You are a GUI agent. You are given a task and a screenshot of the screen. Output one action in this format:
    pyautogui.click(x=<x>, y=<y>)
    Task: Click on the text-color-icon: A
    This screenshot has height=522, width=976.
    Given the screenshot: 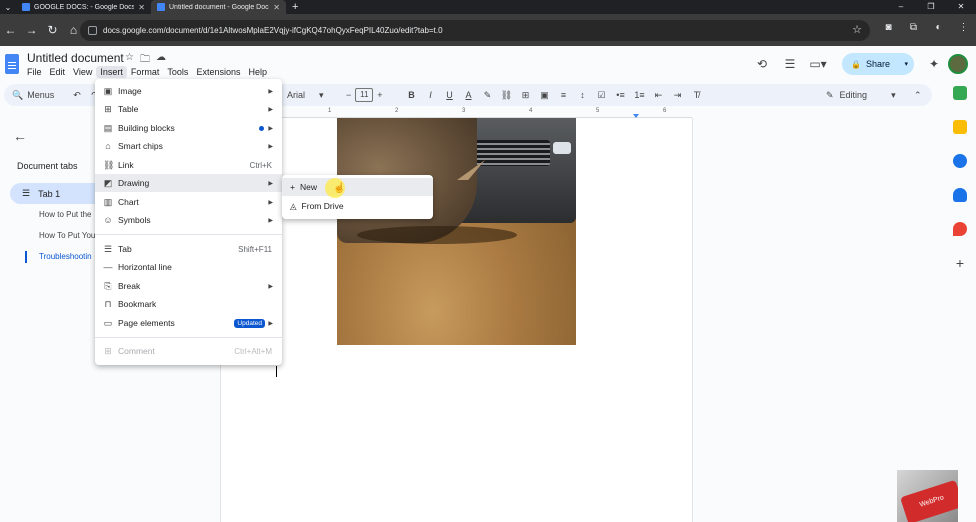 What is the action you would take?
    pyautogui.click(x=468, y=95)
    